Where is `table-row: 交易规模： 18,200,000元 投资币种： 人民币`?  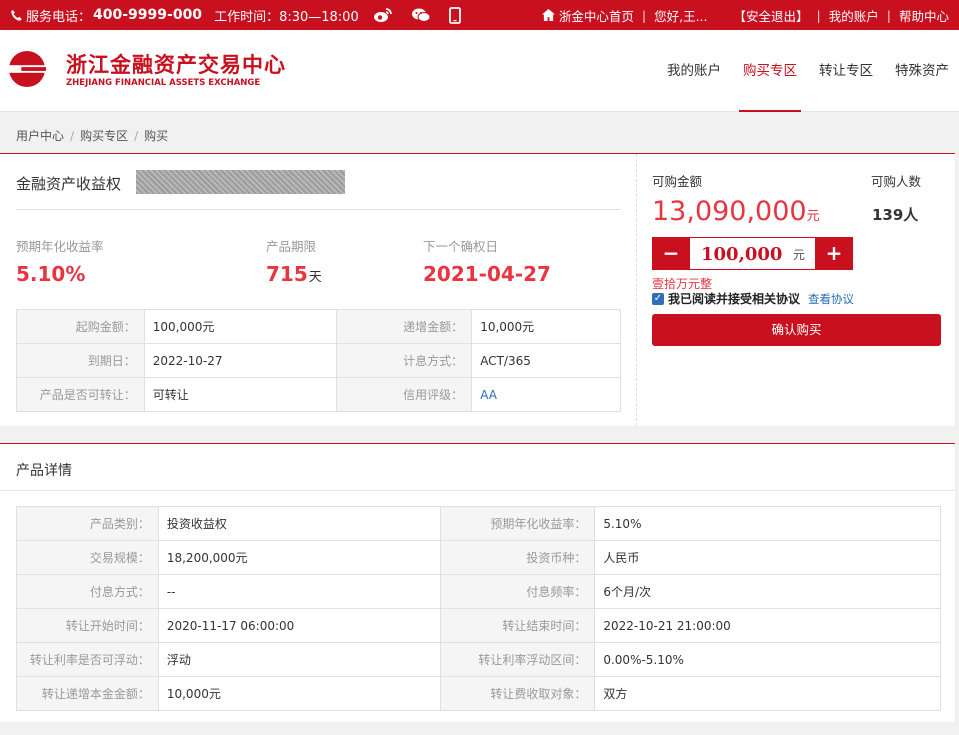
table-row: 交易规模： 18,200,000元 投资币种： 人民币 is located at coordinates (478, 557).